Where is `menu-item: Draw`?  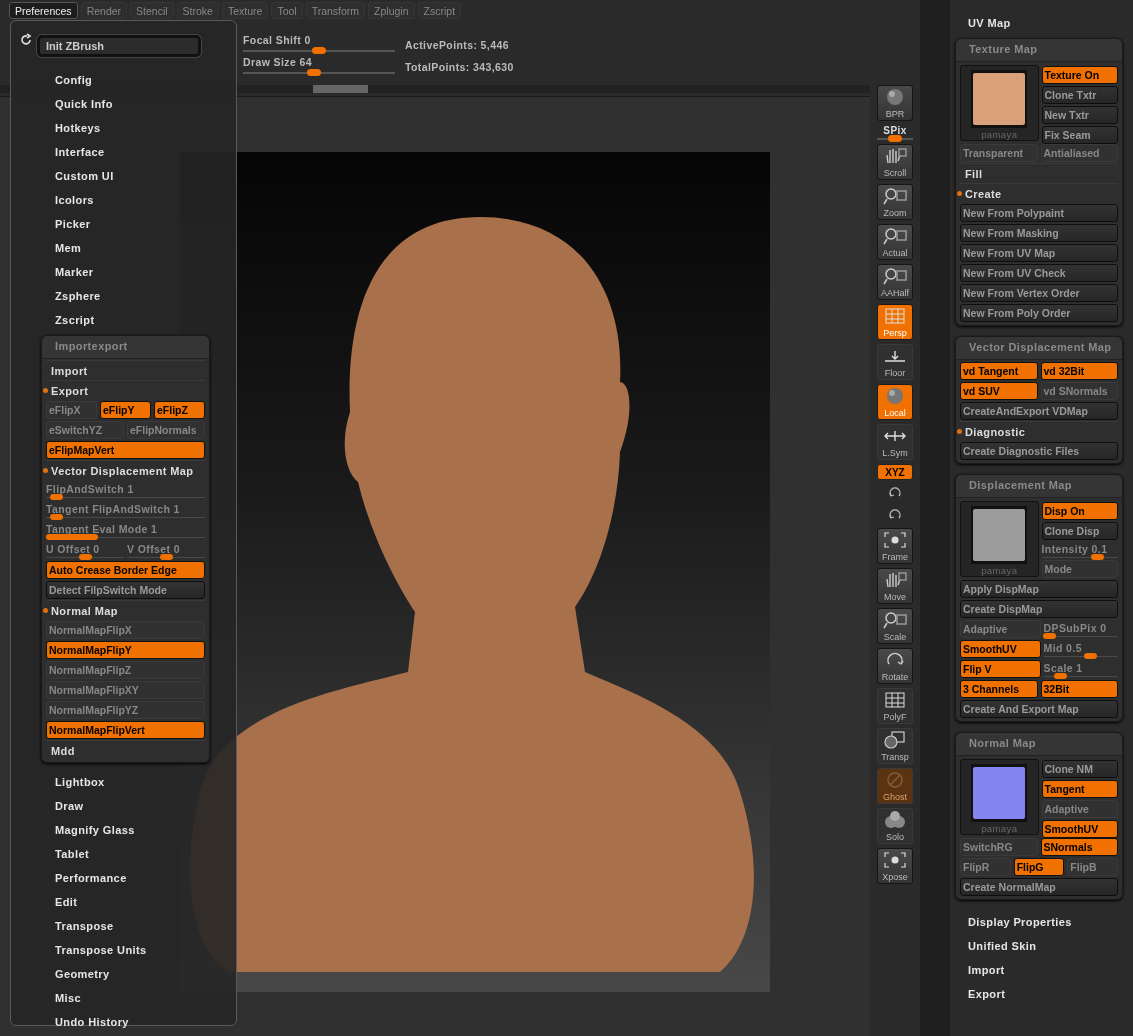
menu-item: Draw is located at coordinates (62, 806).